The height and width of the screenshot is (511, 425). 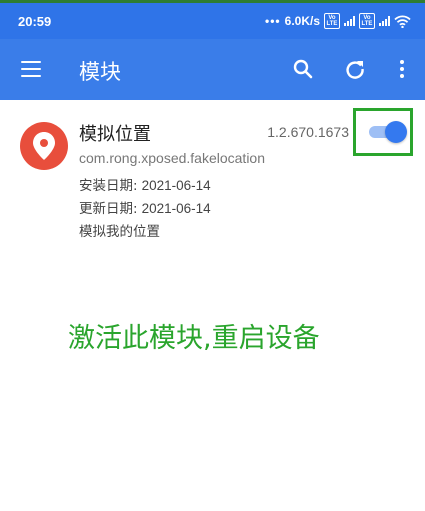 I want to click on update-date: 2021-06-14, so click(x=176, y=208).